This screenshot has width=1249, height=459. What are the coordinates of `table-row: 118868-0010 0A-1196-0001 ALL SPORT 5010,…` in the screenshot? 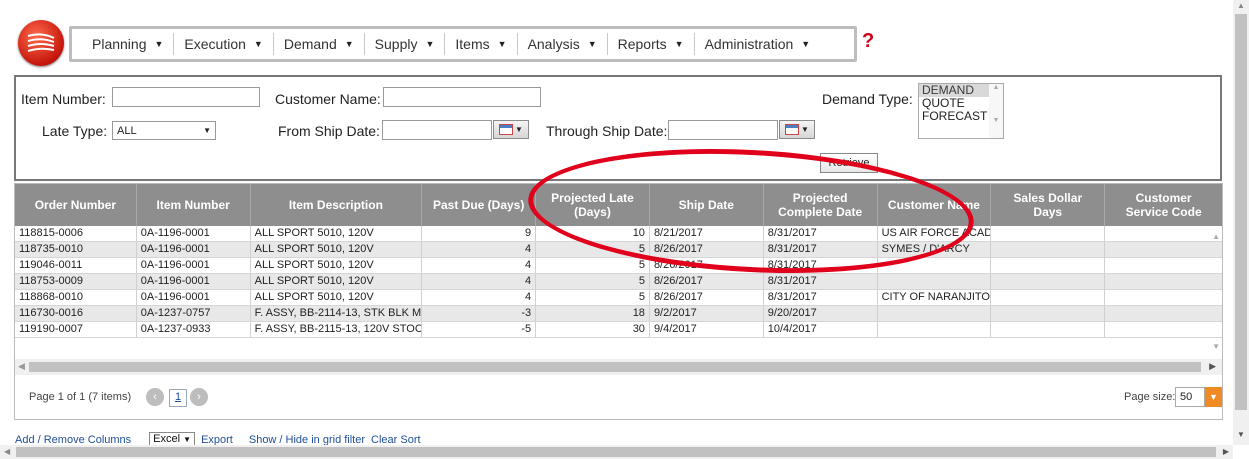 It's located at (618, 298).